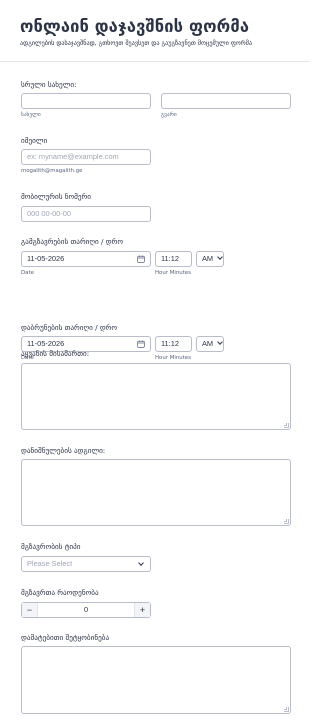  What do you see at coordinates (63, 450) in the screenshot?
I see `destination-label: დანიშნულების ადგილი:` at bounding box center [63, 450].